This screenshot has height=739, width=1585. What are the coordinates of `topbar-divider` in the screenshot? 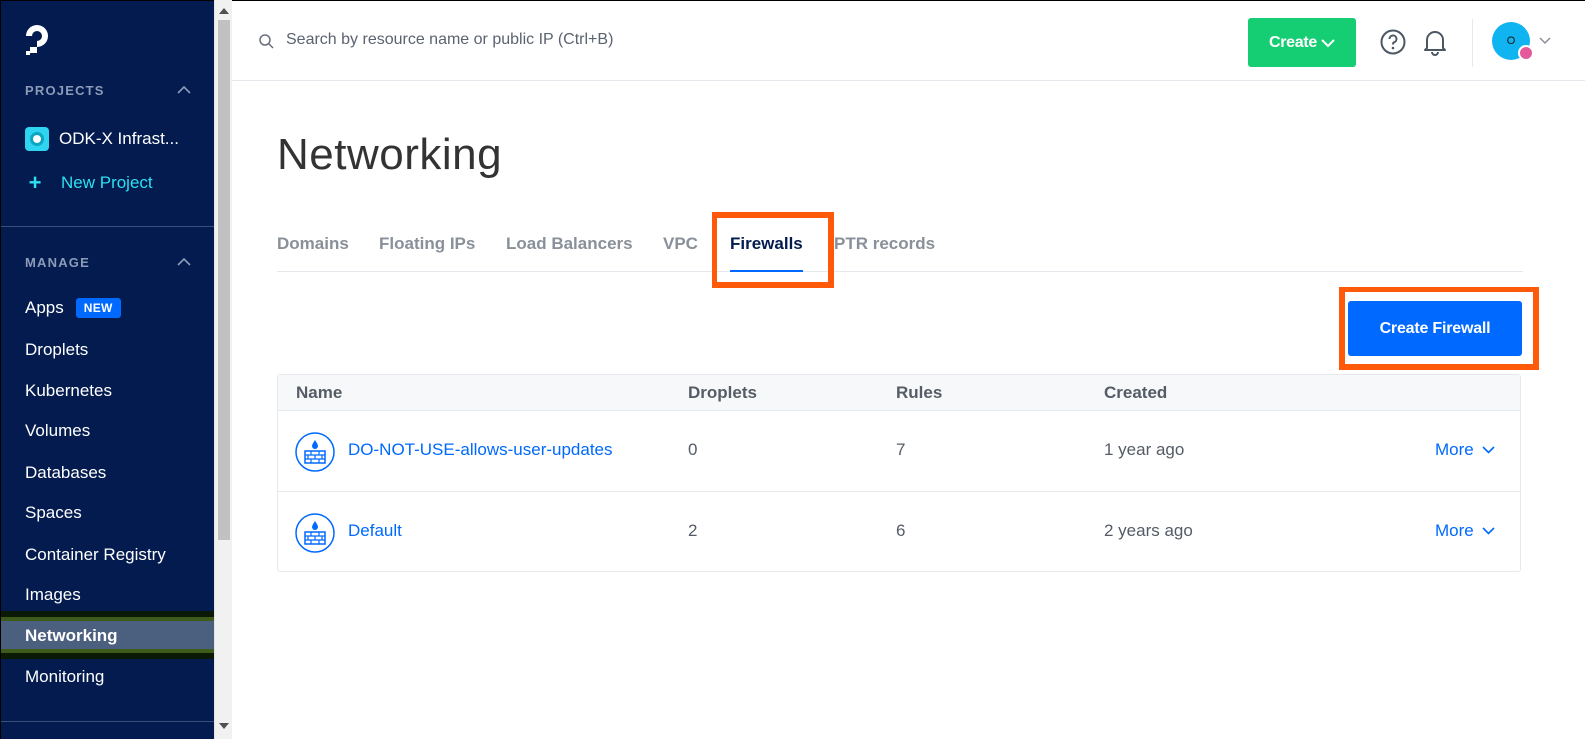 It's located at (1472, 43).